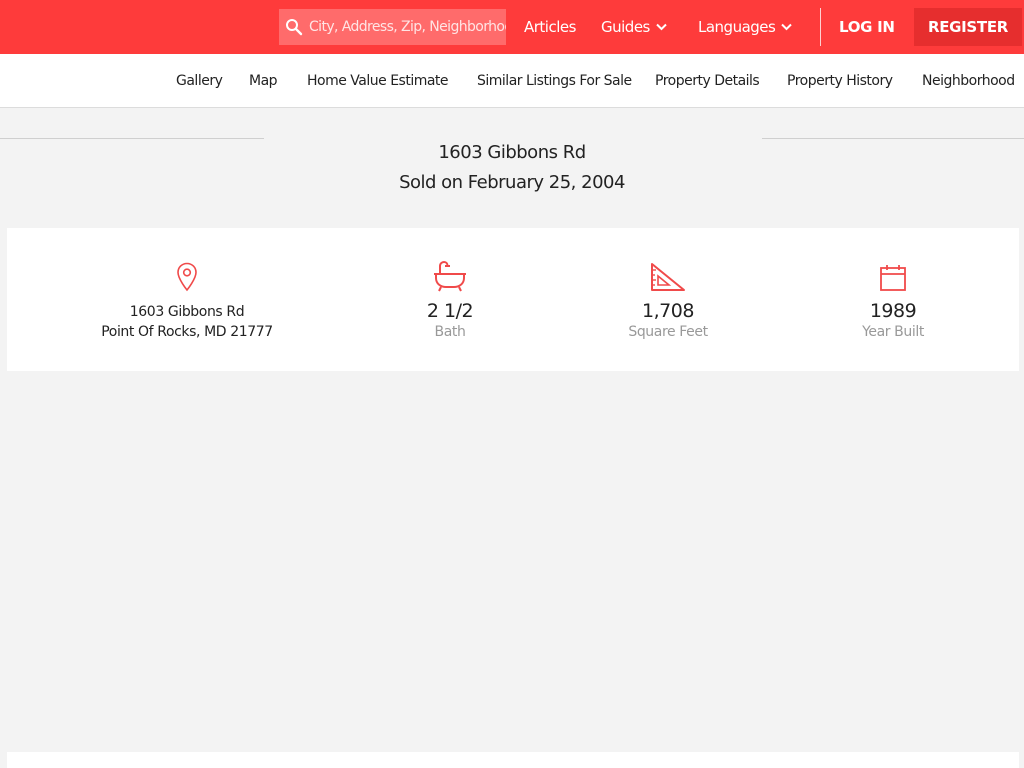  What do you see at coordinates (867, 27) in the screenshot?
I see `login-button: LOG IN` at bounding box center [867, 27].